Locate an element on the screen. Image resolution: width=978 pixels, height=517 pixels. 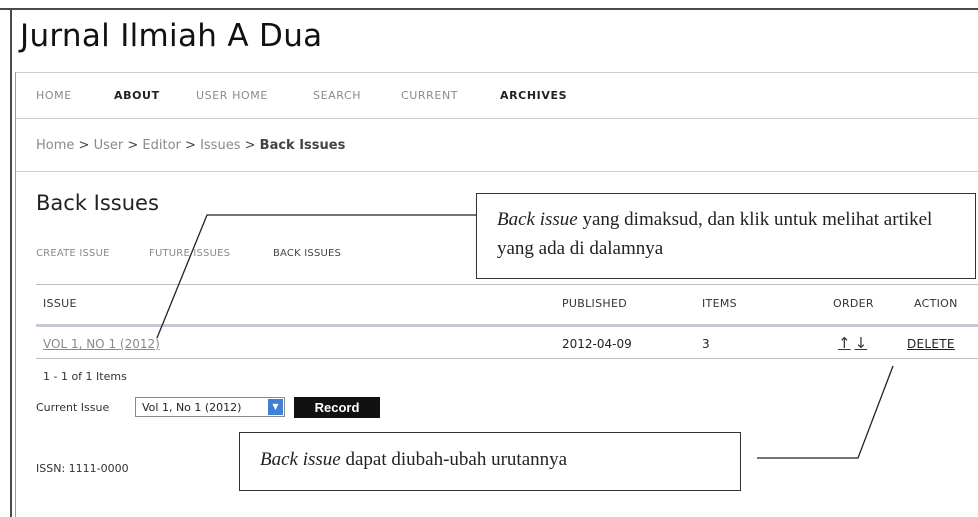
current-issue-label: Current Issue is located at coordinates (73, 407).